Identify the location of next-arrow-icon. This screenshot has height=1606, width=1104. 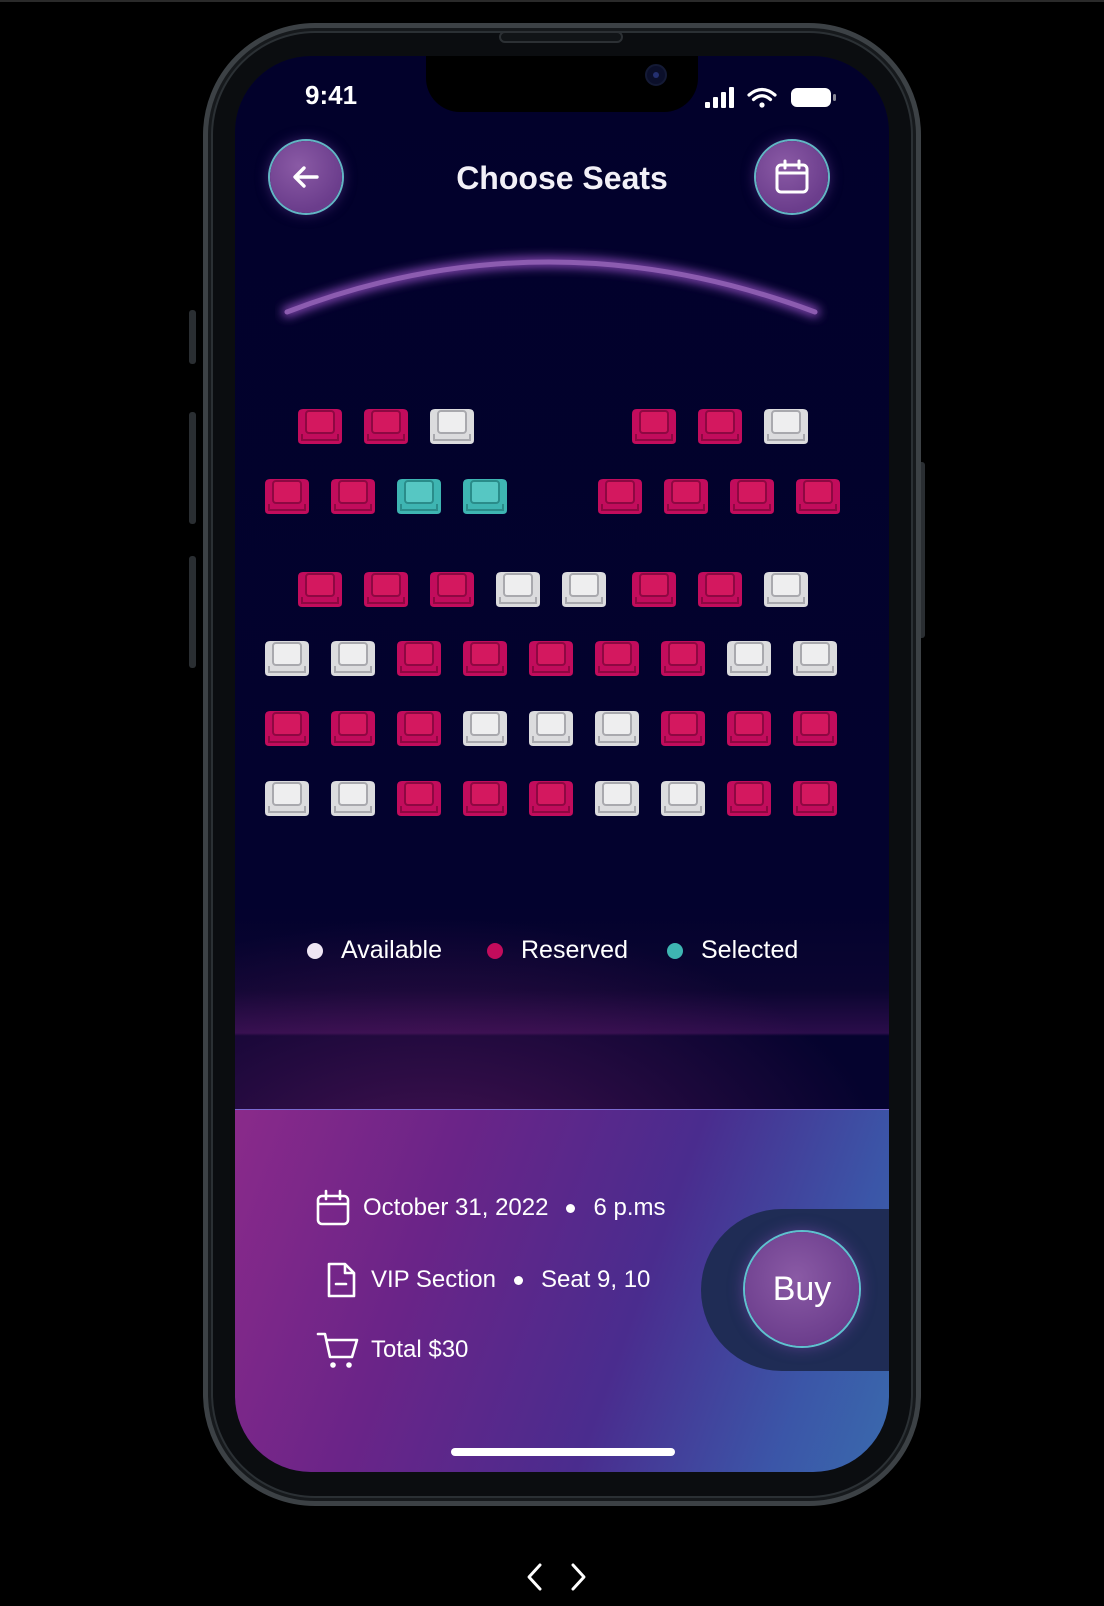
(579, 1577).